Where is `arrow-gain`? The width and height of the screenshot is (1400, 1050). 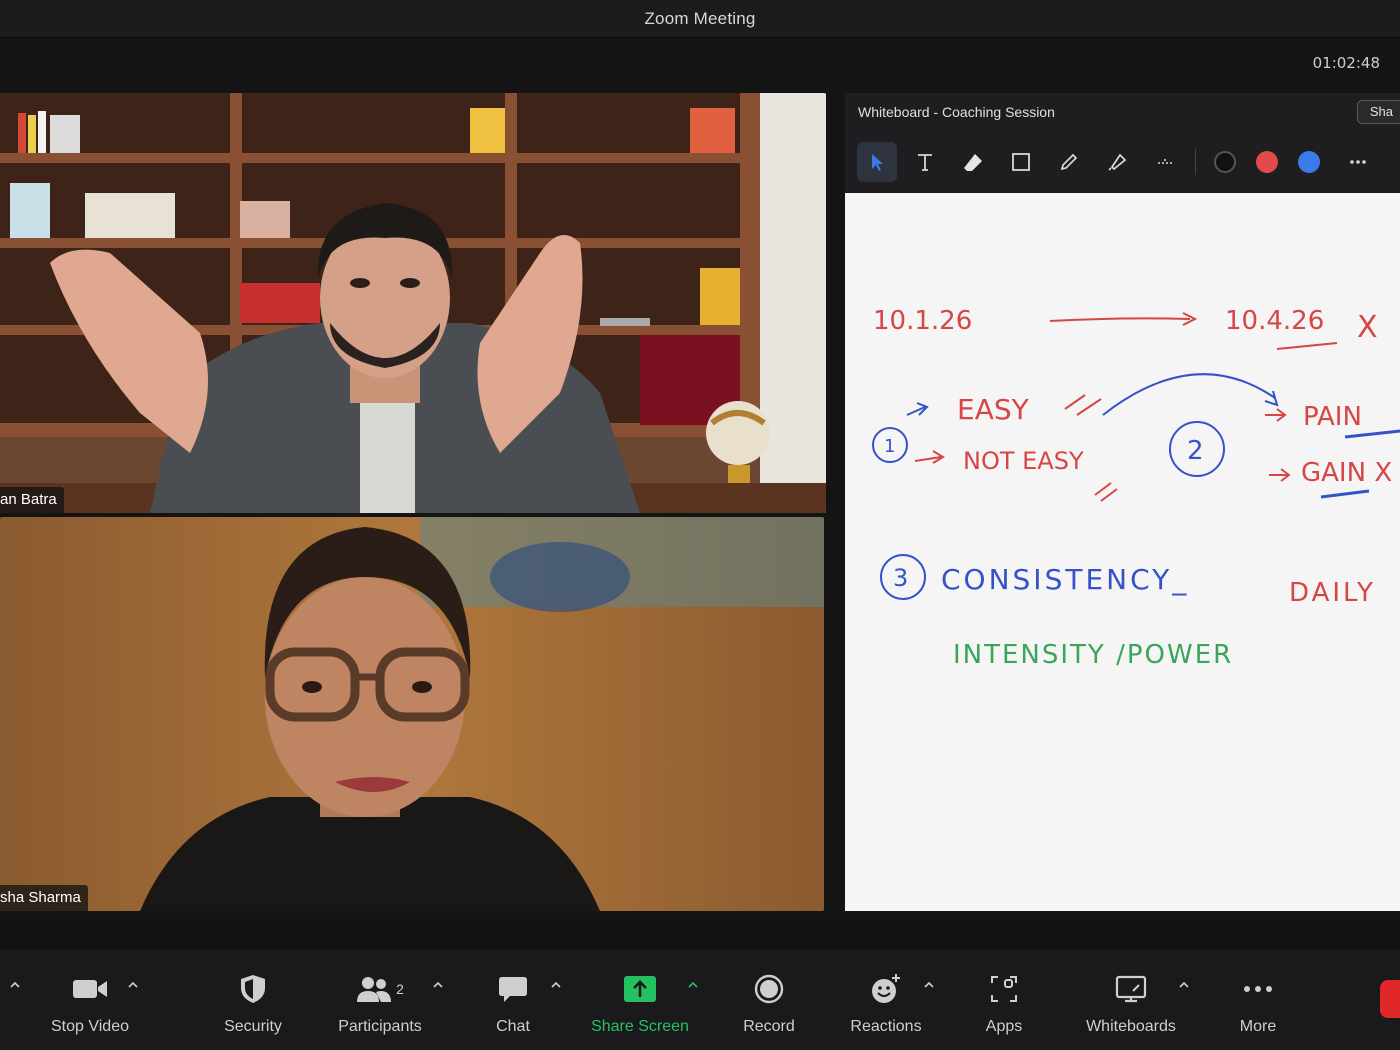
arrow-gain is located at coordinates (1280, 475).